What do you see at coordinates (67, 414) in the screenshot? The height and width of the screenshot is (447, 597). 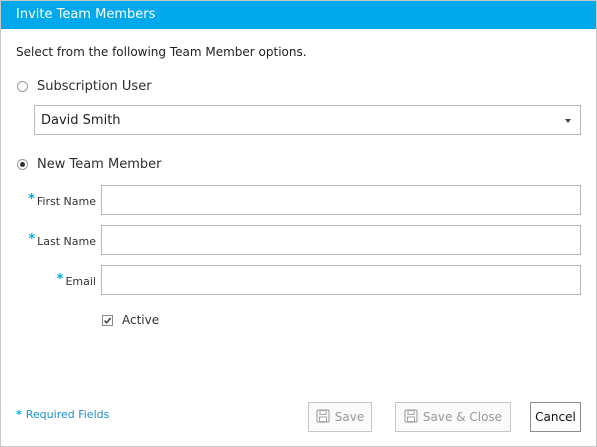 I see `required-fields-text: Required Fields` at bounding box center [67, 414].